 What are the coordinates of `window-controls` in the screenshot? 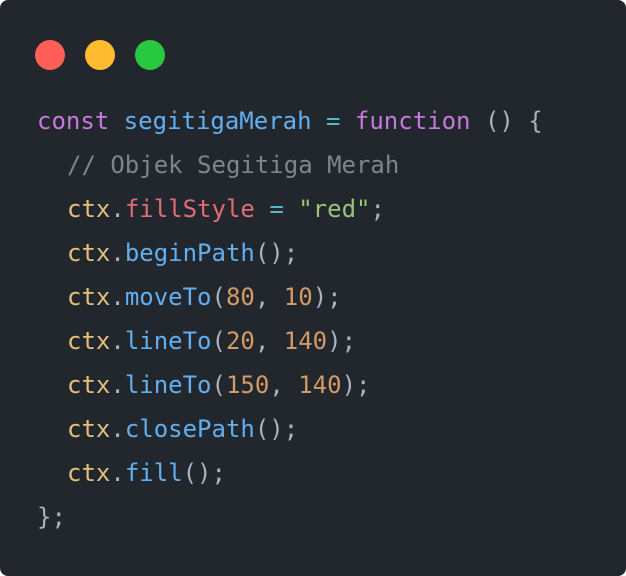 It's located at (100, 55).